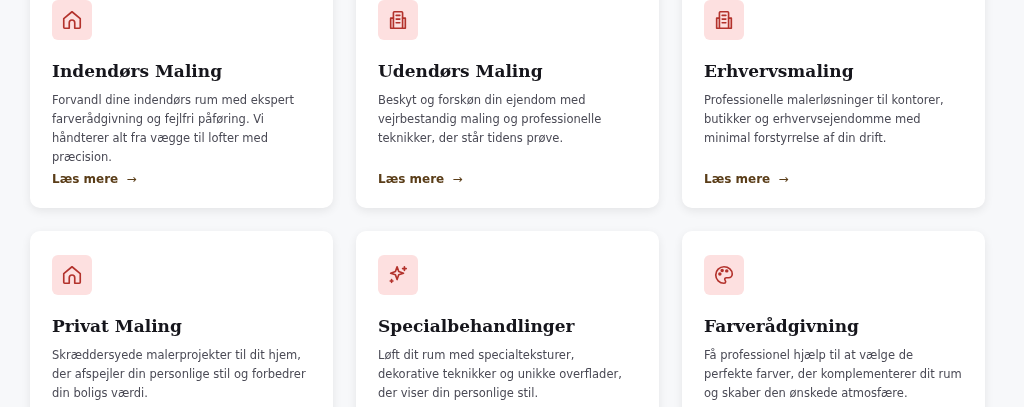  I want to click on card-title: Indendørs Maling, so click(138, 71).